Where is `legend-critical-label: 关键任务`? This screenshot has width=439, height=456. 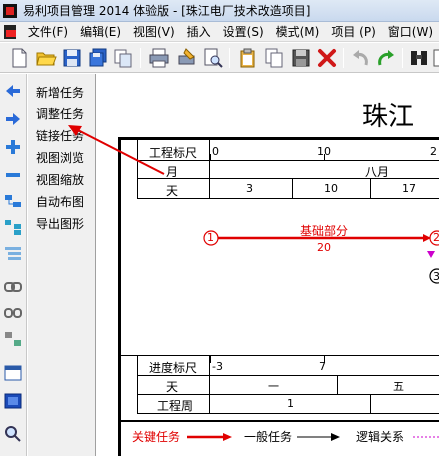
legend-critical-label: 关键任务 is located at coordinates (156, 437).